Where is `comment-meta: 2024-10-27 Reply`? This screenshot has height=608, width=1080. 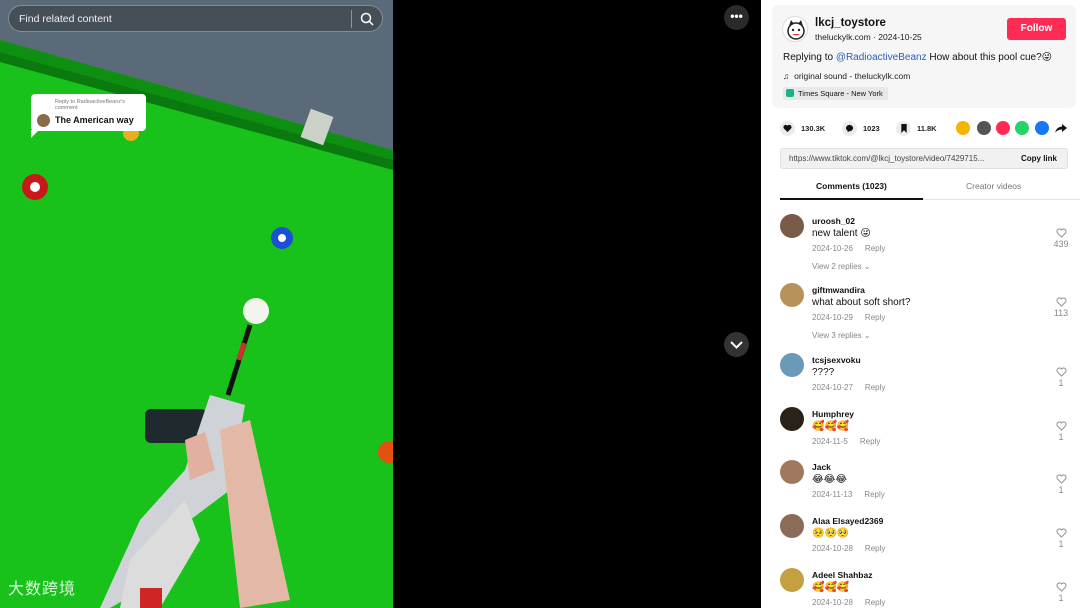 comment-meta: 2024-10-27 Reply is located at coordinates (848, 387).